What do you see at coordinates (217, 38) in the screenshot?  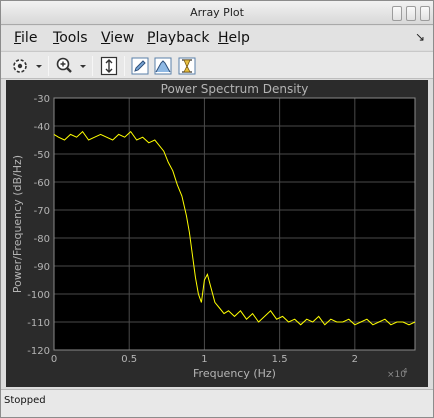 I see `menu-bar: File Tools View Playback Help` at bounding box center [217, 38].